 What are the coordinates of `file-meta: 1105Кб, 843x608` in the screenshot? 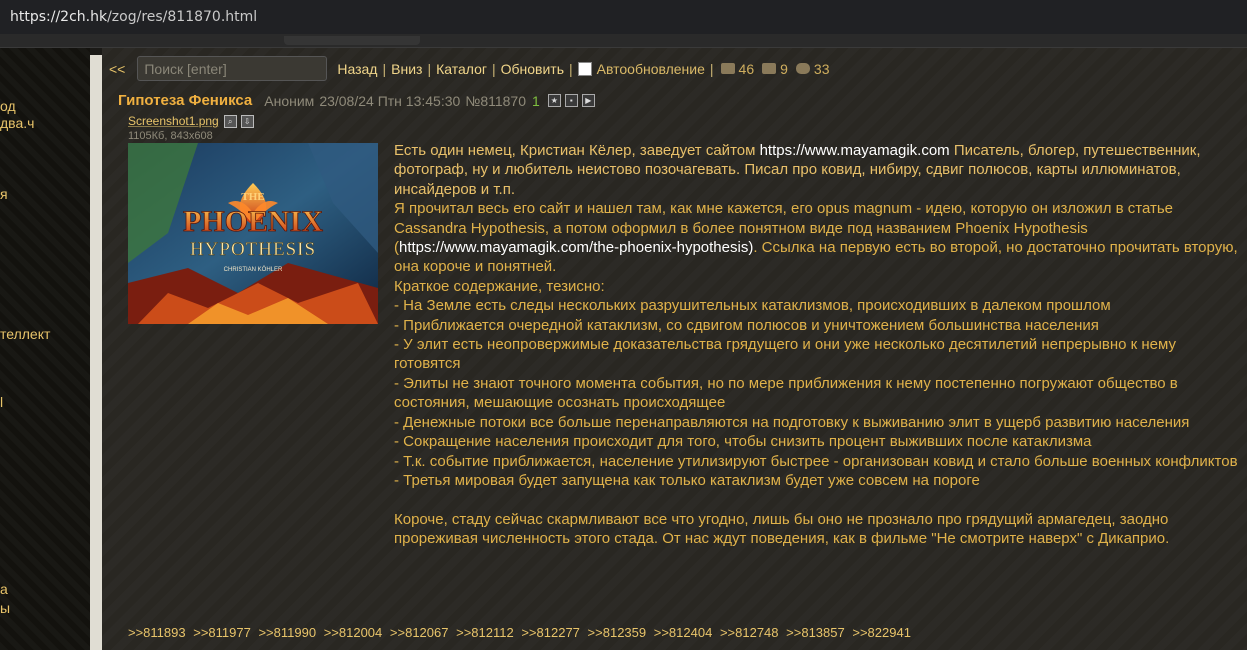 It's located at (170, 136).